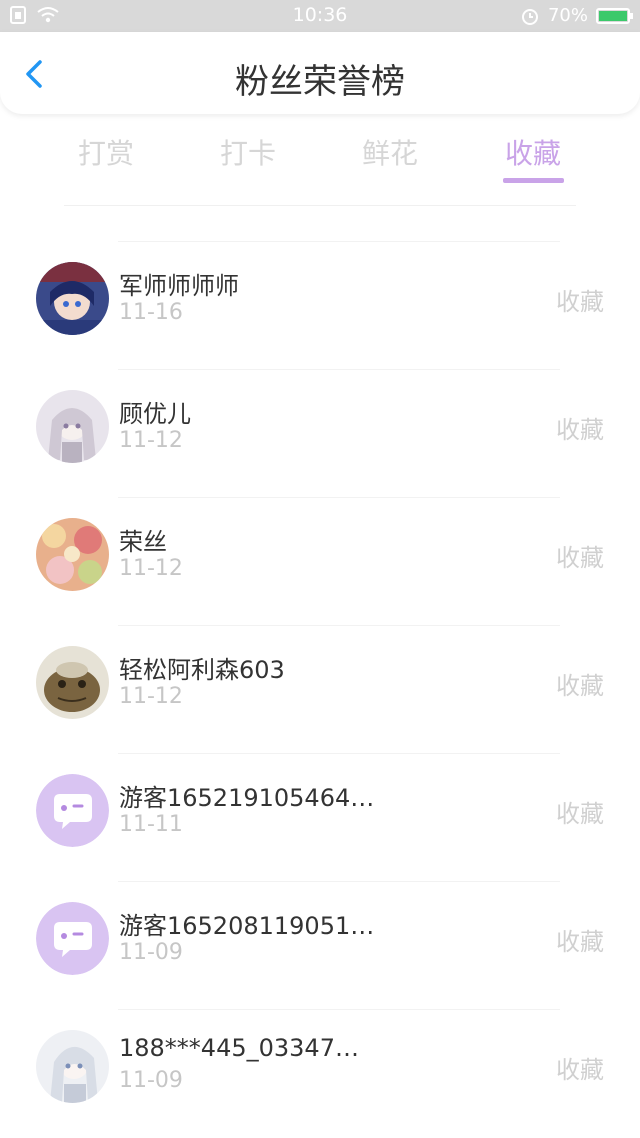 The height and width of the screenshot is (1138, 640). Describe the element at coordinates (533, 180) in the screenshot. I see `tab-active-indicator` at that location.